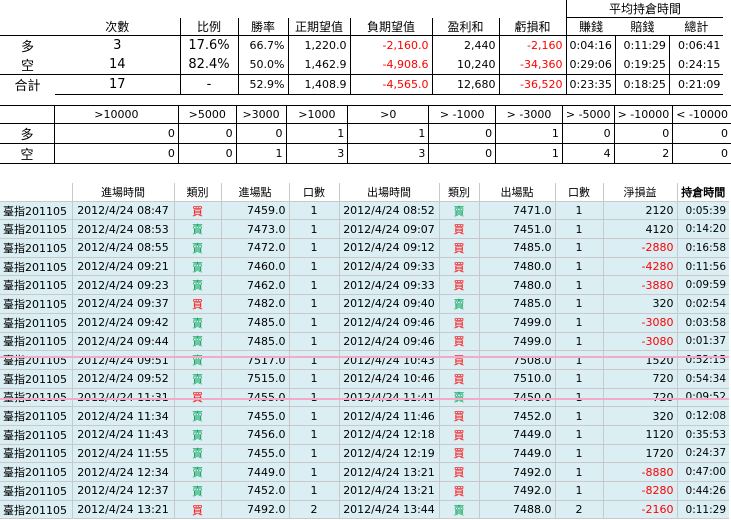  Describe the element at coordinates (516, 267) in the screenshot. I see `exit-price-cell: 7480.0` at that location.